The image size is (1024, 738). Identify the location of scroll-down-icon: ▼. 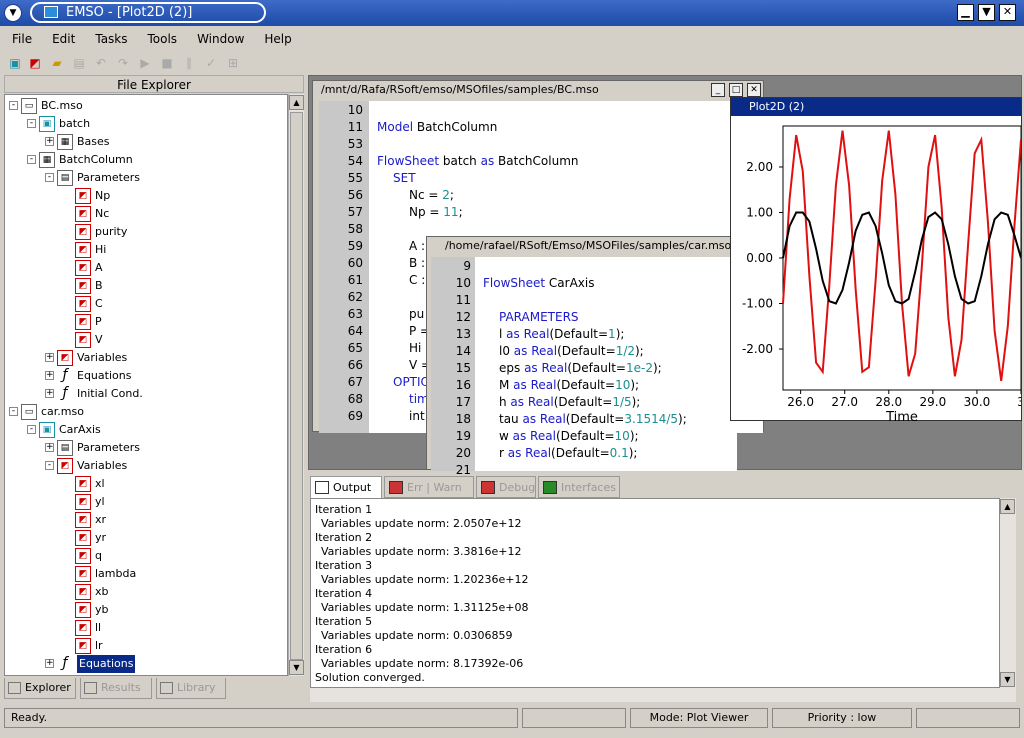
(296, 667).